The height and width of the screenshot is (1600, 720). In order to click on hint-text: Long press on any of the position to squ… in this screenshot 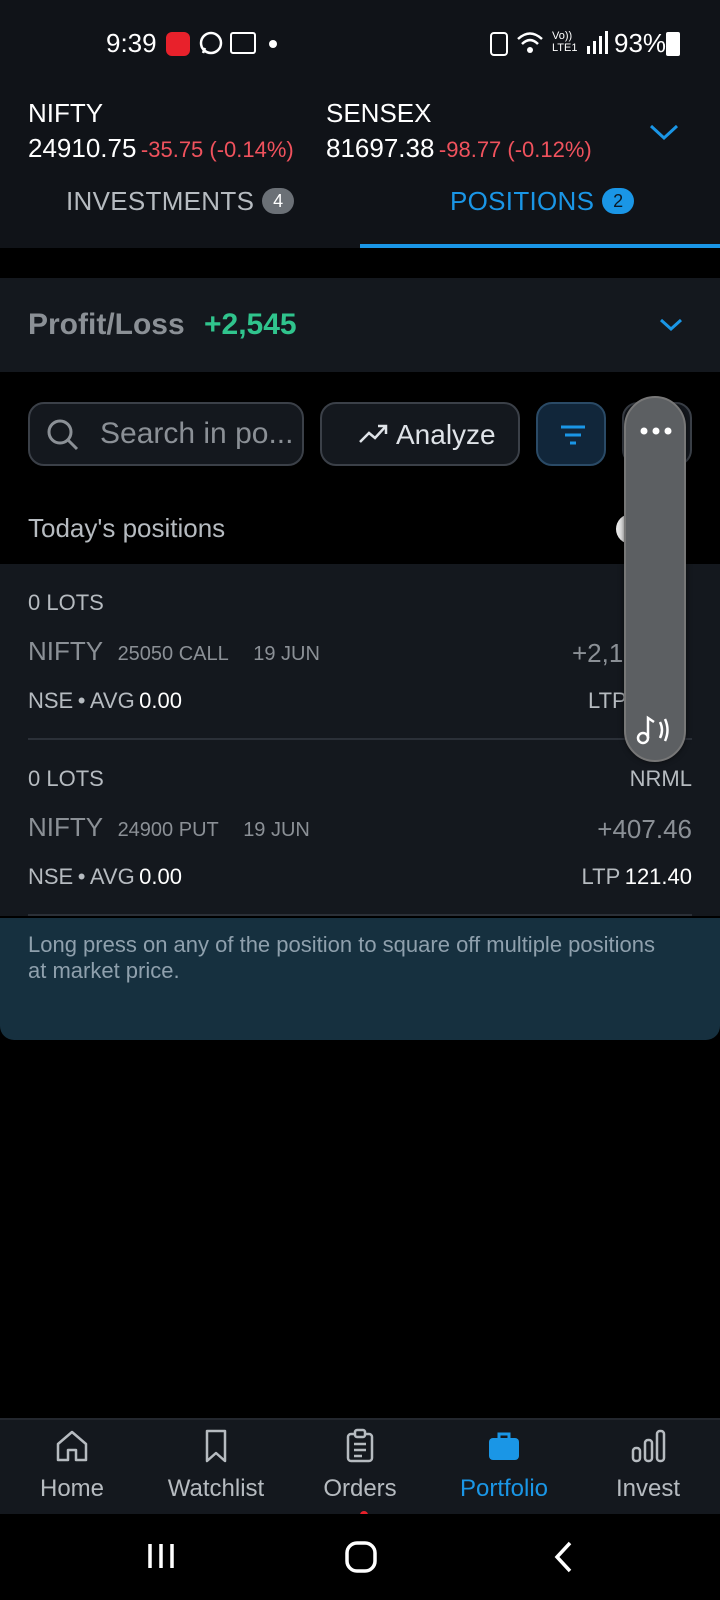, I will do `click(341, 957)`.